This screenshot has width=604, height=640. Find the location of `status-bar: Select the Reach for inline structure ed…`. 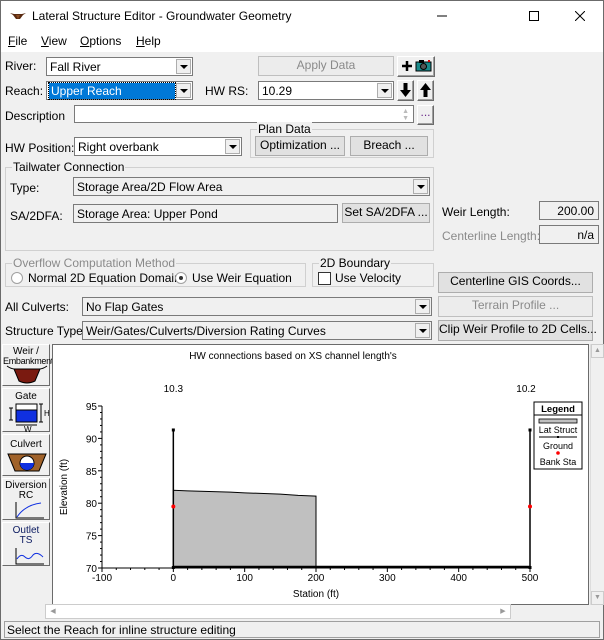

status-bar: Select the Reach for inline structure ed… is located at coordinates (302, 629).